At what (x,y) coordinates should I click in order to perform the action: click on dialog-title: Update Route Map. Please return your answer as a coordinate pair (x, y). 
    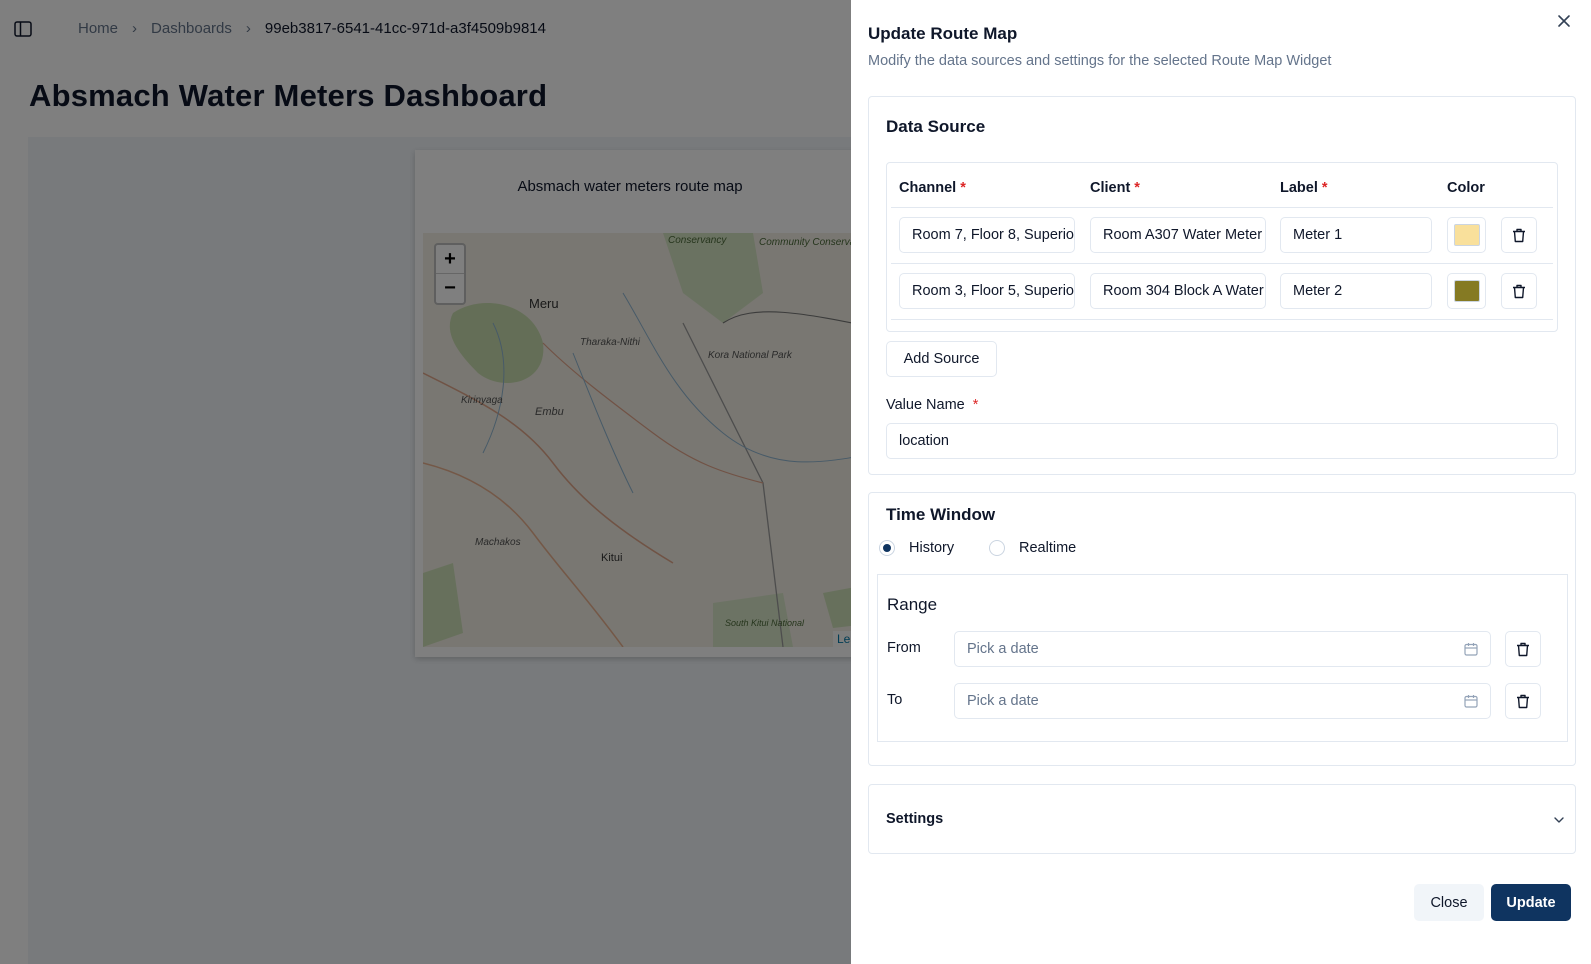
    Looking at the image, I should click on (943, 33).